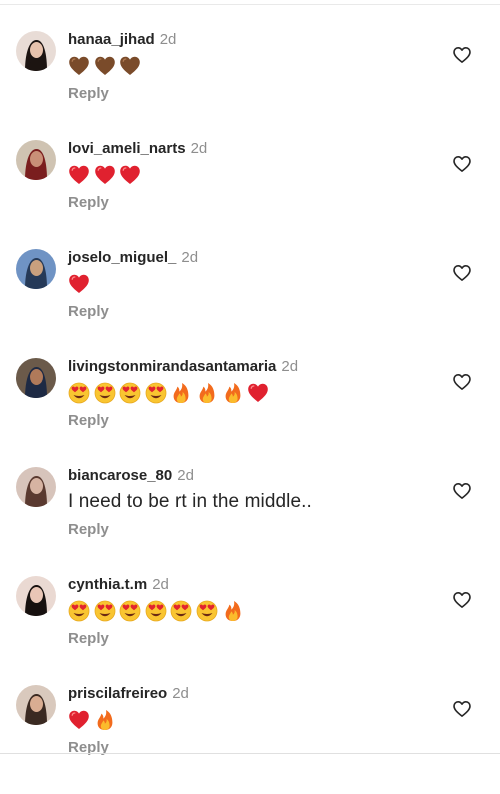 The width and height of the screenshot is (500, 794). What do you see at coordinates (117, 693) in the screenshot?
I see `username: priscilafreireo` at bounding box center [117, 693].